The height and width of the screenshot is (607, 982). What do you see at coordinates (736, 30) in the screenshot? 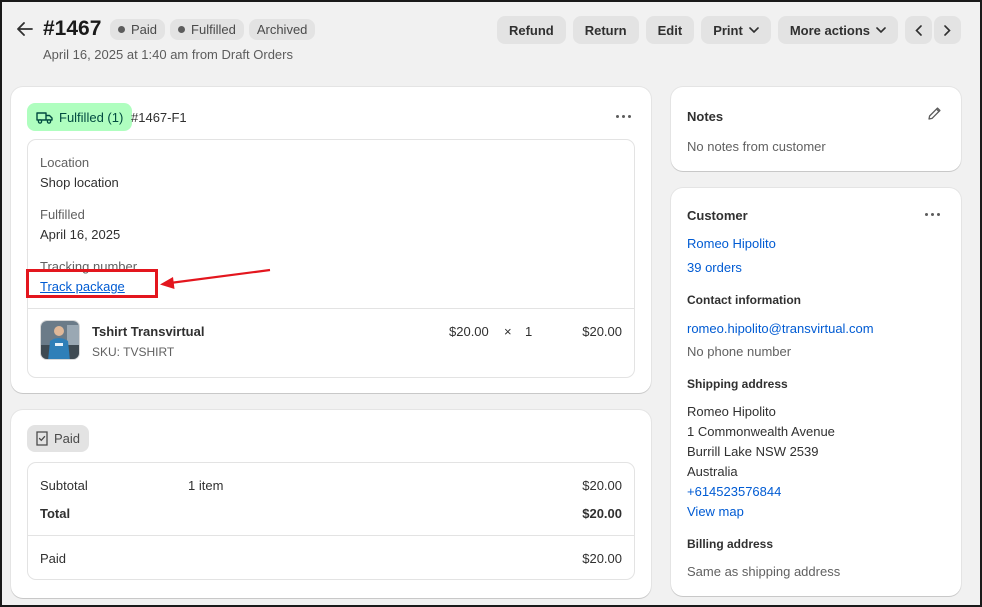
I see `print-button: Print` at bounding box center [736, 30].